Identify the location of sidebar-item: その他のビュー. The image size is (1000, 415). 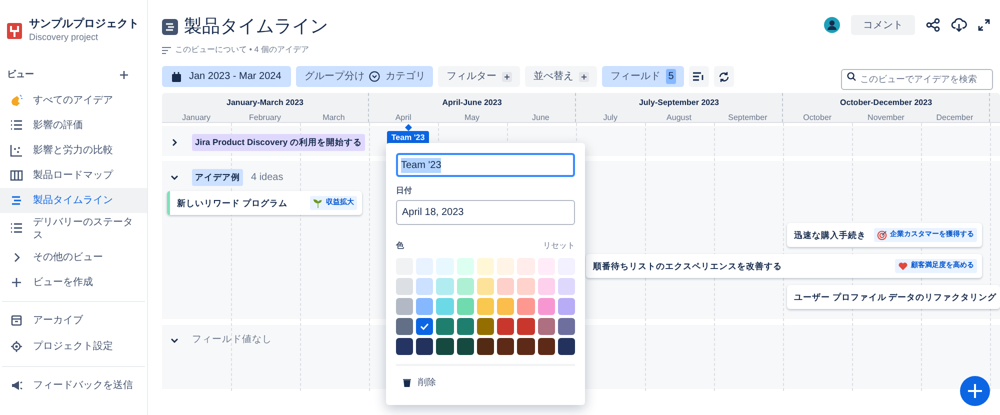
(73, 257).